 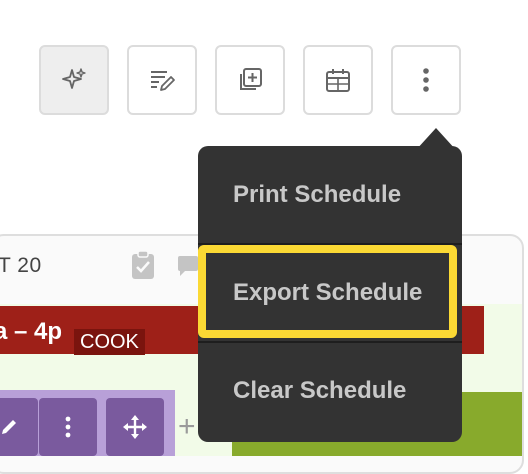 What do you see at coordinates (188, 268) in the screenshot?
I see `comment-icon` at bounding box center [188, 268].